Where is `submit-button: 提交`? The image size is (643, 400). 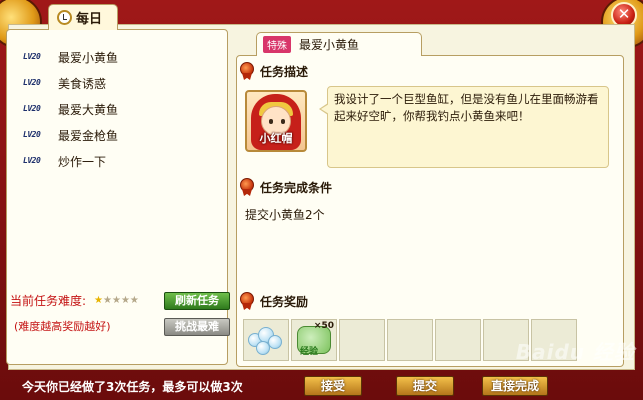 submit-button: 提交 is located at coordinates (425, 386).